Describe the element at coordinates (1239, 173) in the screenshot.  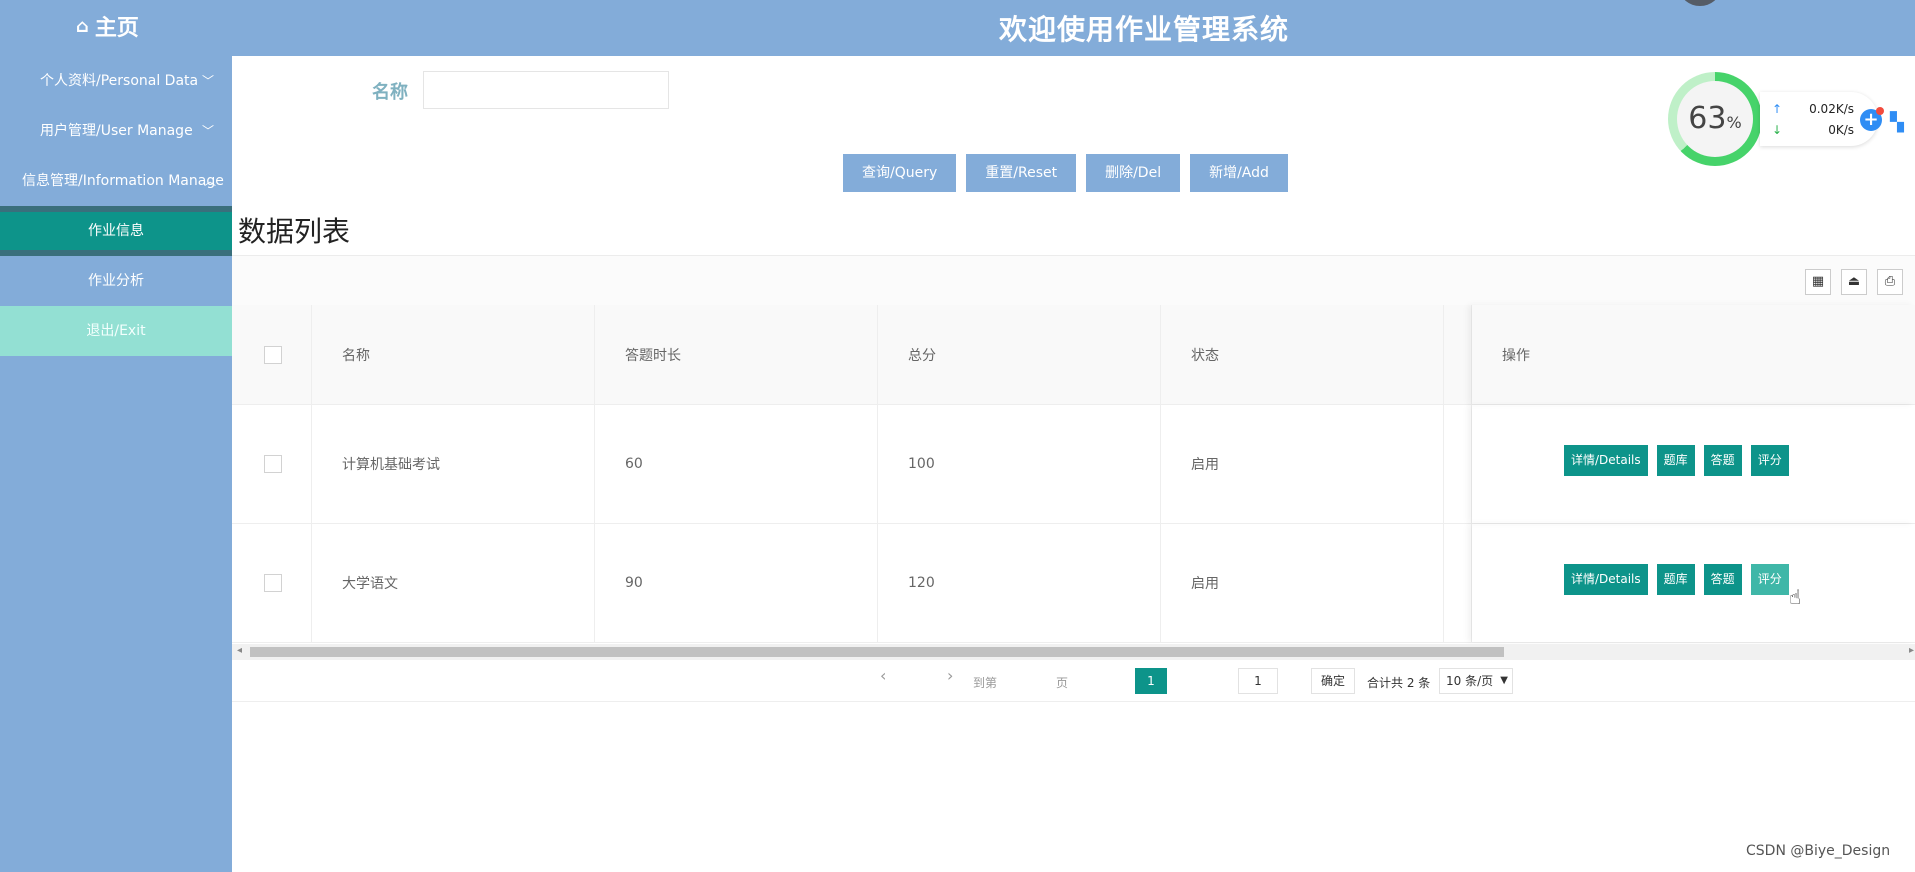
I see `add-button: 新增/Add` at that location.